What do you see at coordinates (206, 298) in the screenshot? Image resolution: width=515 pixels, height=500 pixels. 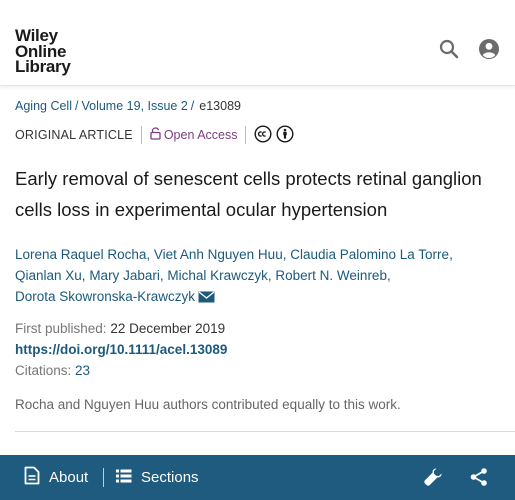 I see `envelope-icon` at bounding box center [206, 298].